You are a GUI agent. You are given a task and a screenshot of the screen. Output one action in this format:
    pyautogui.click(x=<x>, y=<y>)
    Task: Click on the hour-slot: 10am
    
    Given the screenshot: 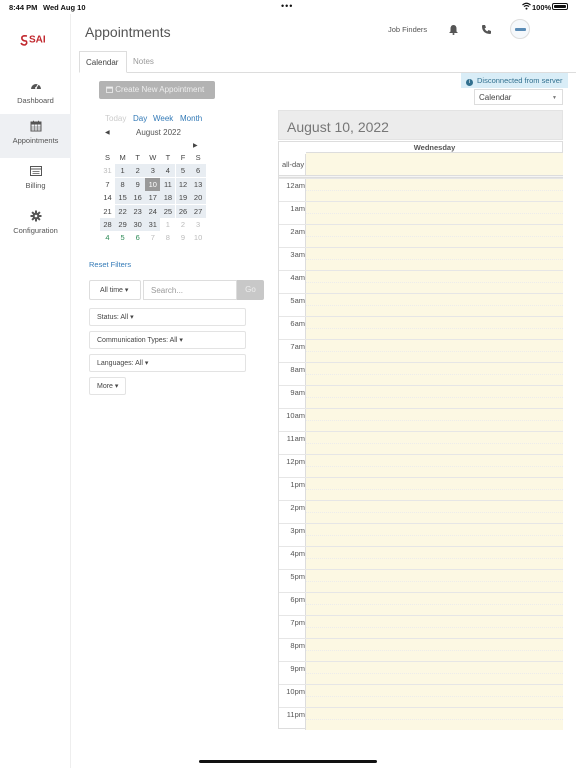 What is the action you would take?
    pyautogui.click(x=421, y=419)
    